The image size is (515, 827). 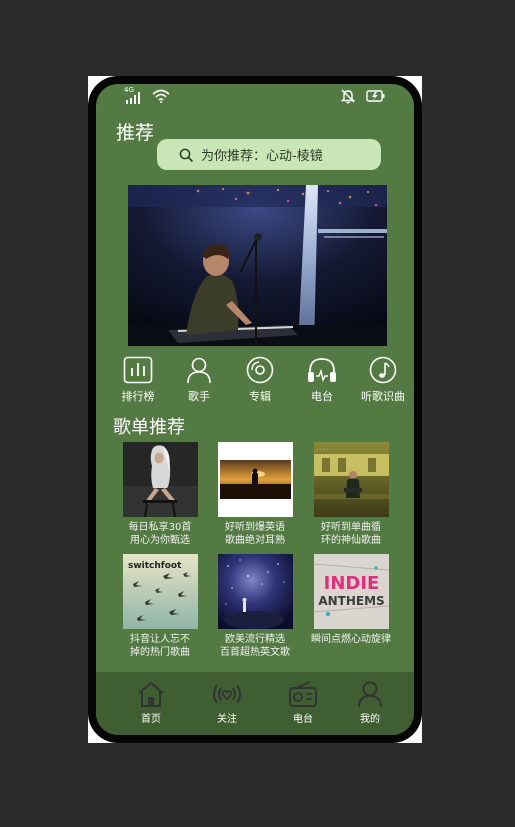 I want to click on category-albums: 专辑, so click(x=260, y=380).